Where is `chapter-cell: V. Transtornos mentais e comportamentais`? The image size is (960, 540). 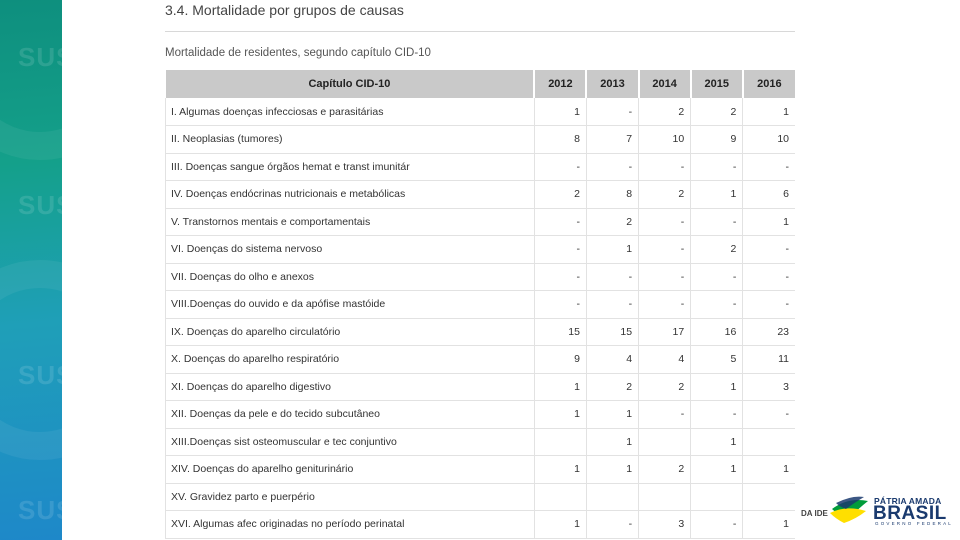 chapter-cell: V. Transtornos mentais e comportamentais is located at coordinates (350, 222).